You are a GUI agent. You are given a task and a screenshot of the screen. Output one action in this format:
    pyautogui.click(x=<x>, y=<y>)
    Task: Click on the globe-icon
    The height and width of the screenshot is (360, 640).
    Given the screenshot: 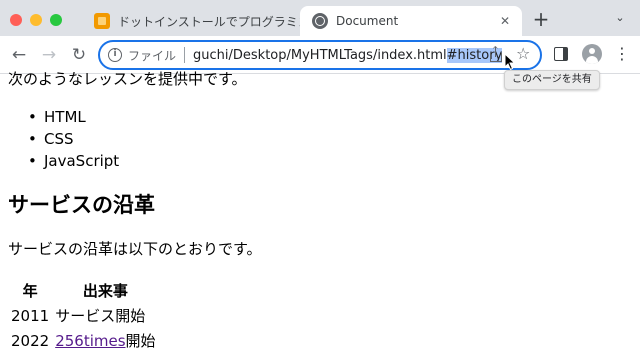 What is the action you would take?
    pyautogui.click(x=320, y=21)
    